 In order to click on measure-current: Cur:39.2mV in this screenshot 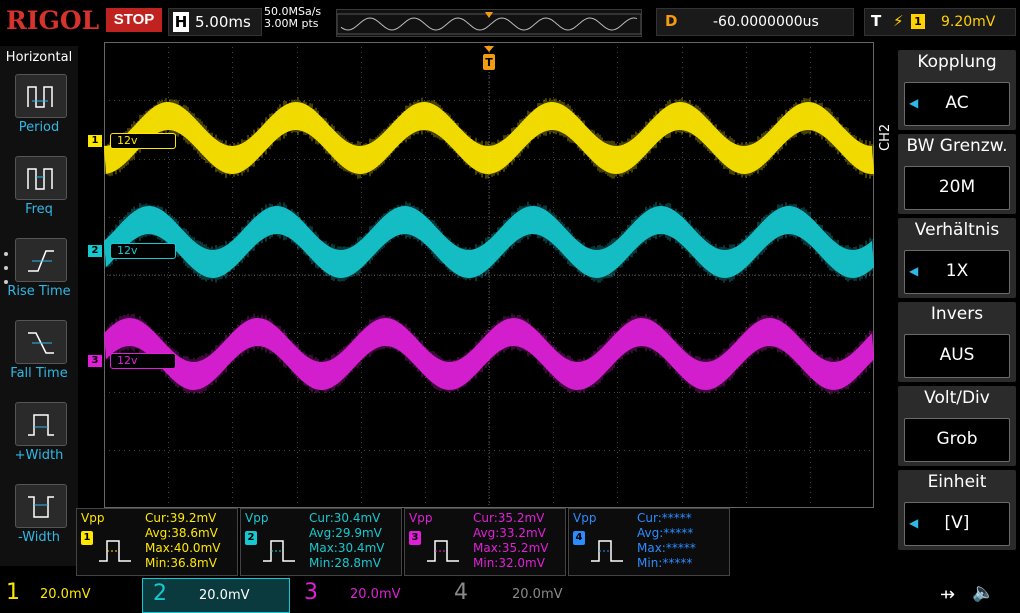, I will do `click(181, 518)`.